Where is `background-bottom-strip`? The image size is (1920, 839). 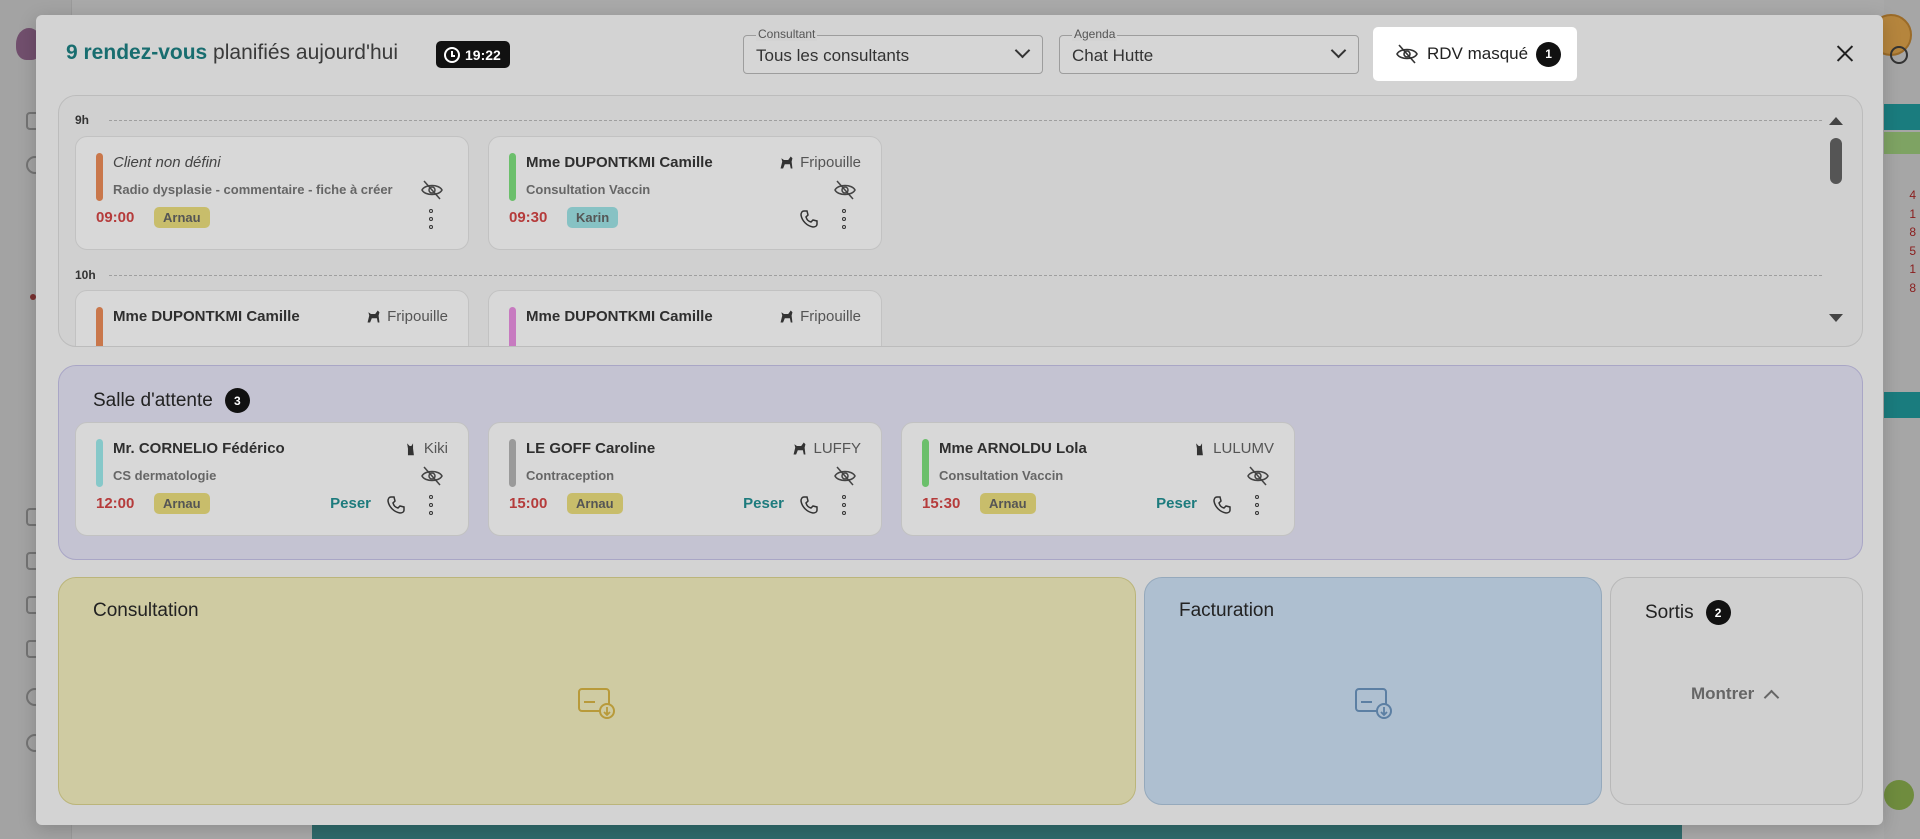
background-bottom-strip is located at coordinates (997, 831).